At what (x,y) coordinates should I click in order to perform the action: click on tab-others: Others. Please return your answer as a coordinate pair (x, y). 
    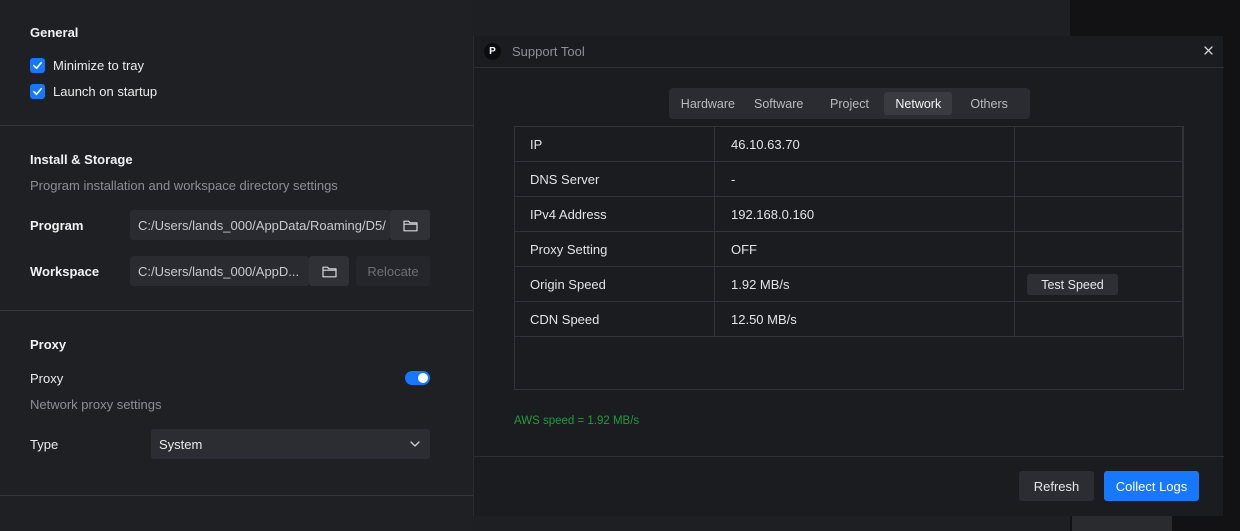
    Looking at the image, I should click on (989, 103).